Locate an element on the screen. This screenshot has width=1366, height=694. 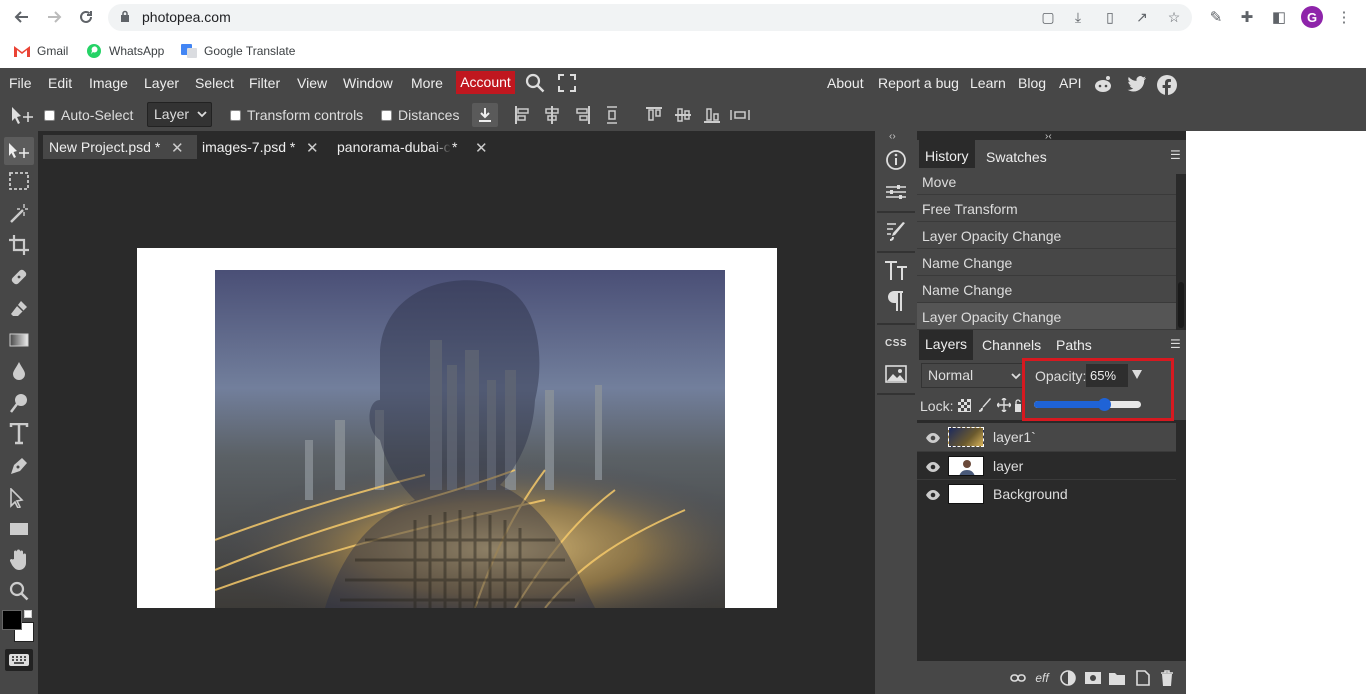
new-layer-icon is located at coordinates (1143, 678).